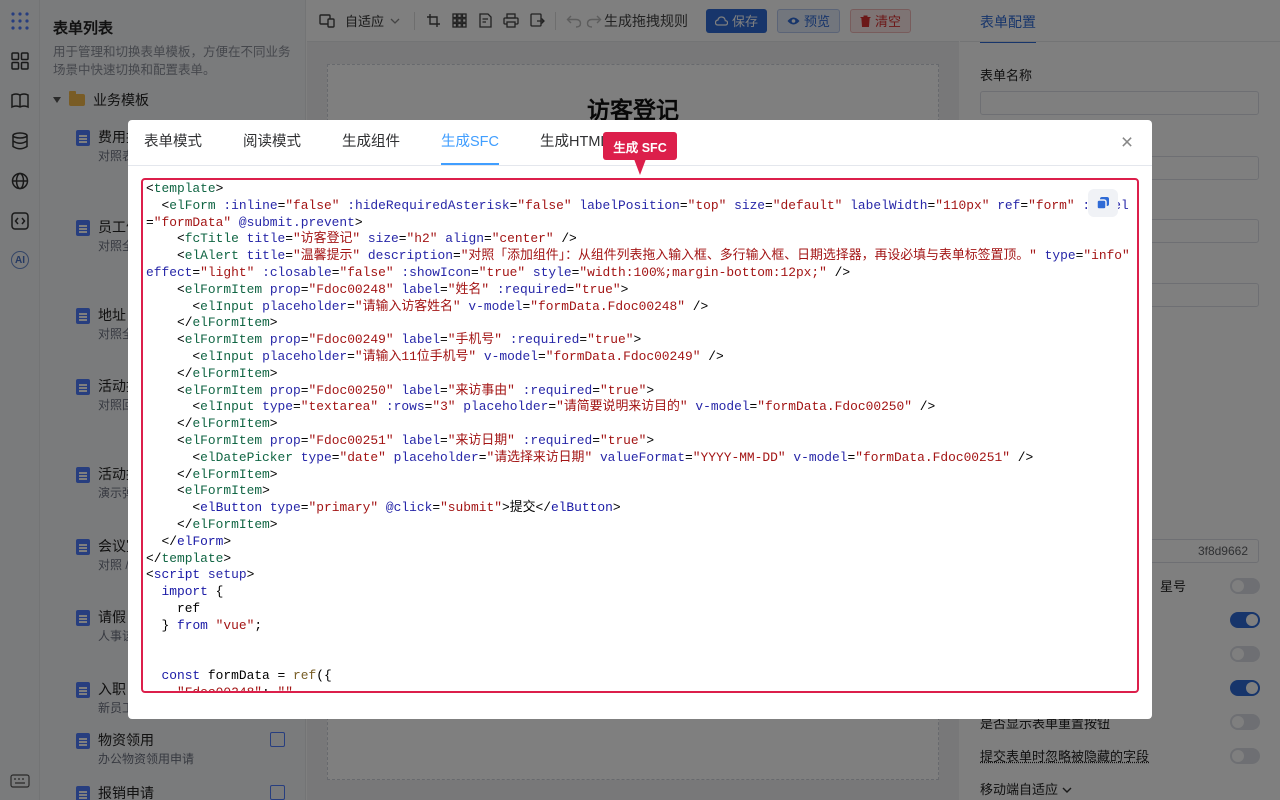  What do you see at coordinates (481, 440) in the screenshot?
I see `code-token: "来访日期"` at bounding box center [481, 440].